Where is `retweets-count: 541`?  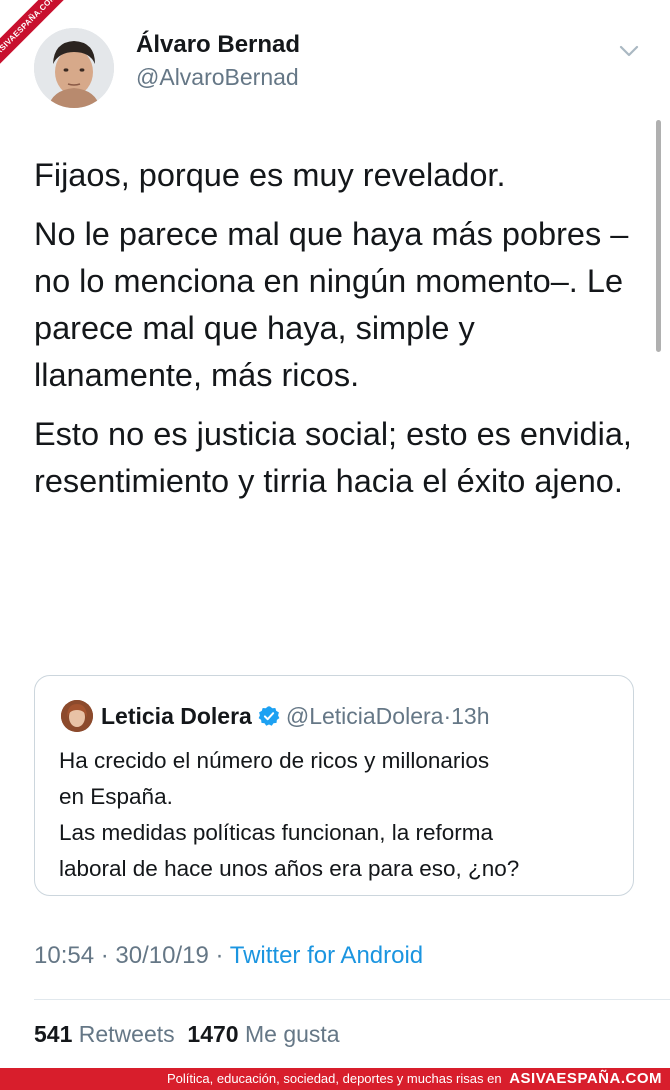 retweets-count: 541 is located at coordinates (53, 1034).